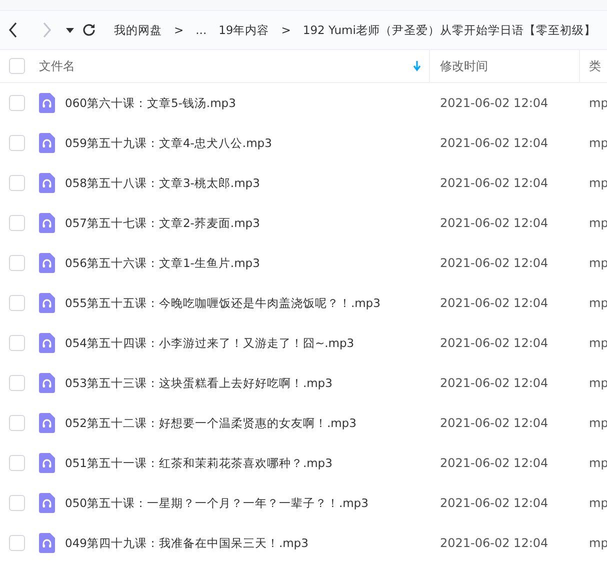  I want to click on file-name: 049第四十九课：我准备在中国呆三天！.mp3, so click(186, 543).